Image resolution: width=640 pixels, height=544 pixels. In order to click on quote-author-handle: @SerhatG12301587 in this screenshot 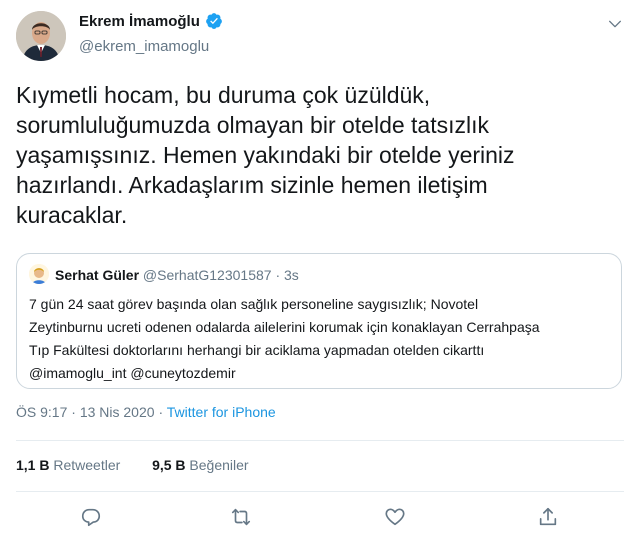, I will do `click(207, 275)`.